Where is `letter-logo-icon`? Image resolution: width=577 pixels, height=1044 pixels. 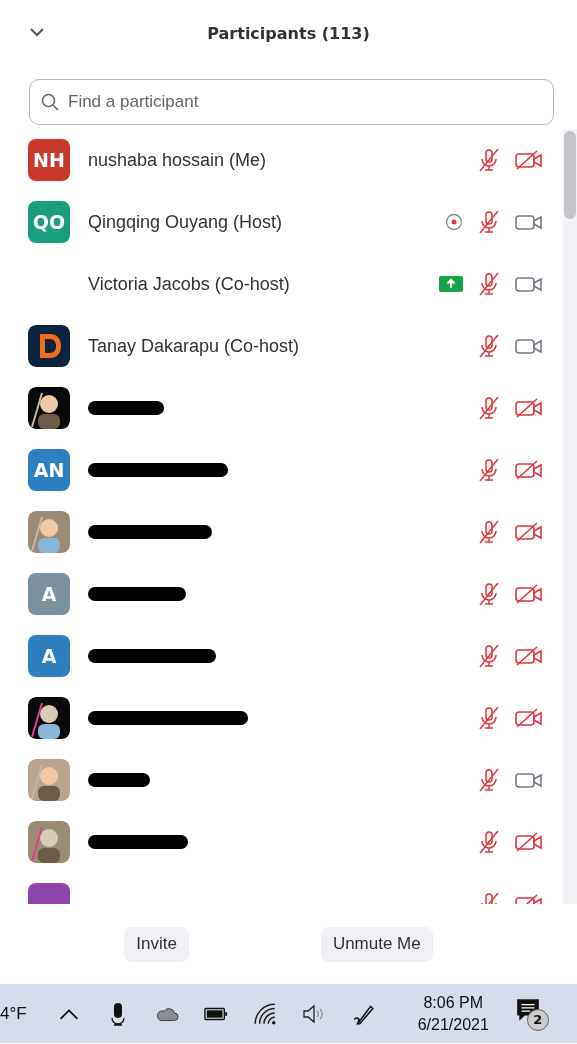
letter-logo-icon is located at coordinates (49, 346).